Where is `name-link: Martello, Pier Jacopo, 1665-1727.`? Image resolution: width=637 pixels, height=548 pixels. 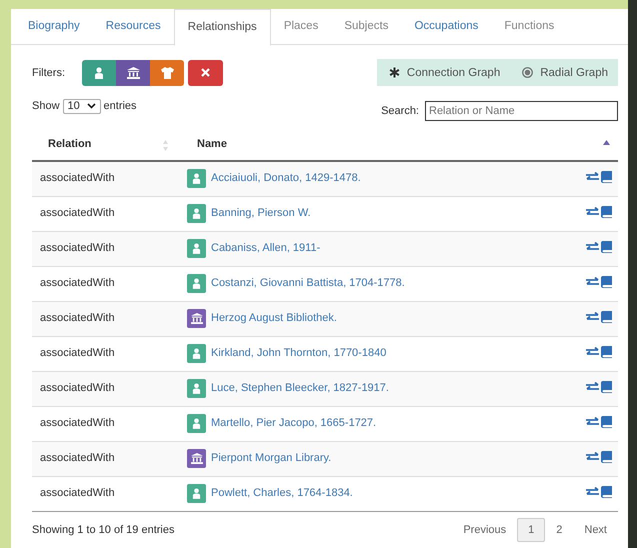 name-link: Martello, Pier Jacopo, 1665-1727. is located at coordinates (293, 423).